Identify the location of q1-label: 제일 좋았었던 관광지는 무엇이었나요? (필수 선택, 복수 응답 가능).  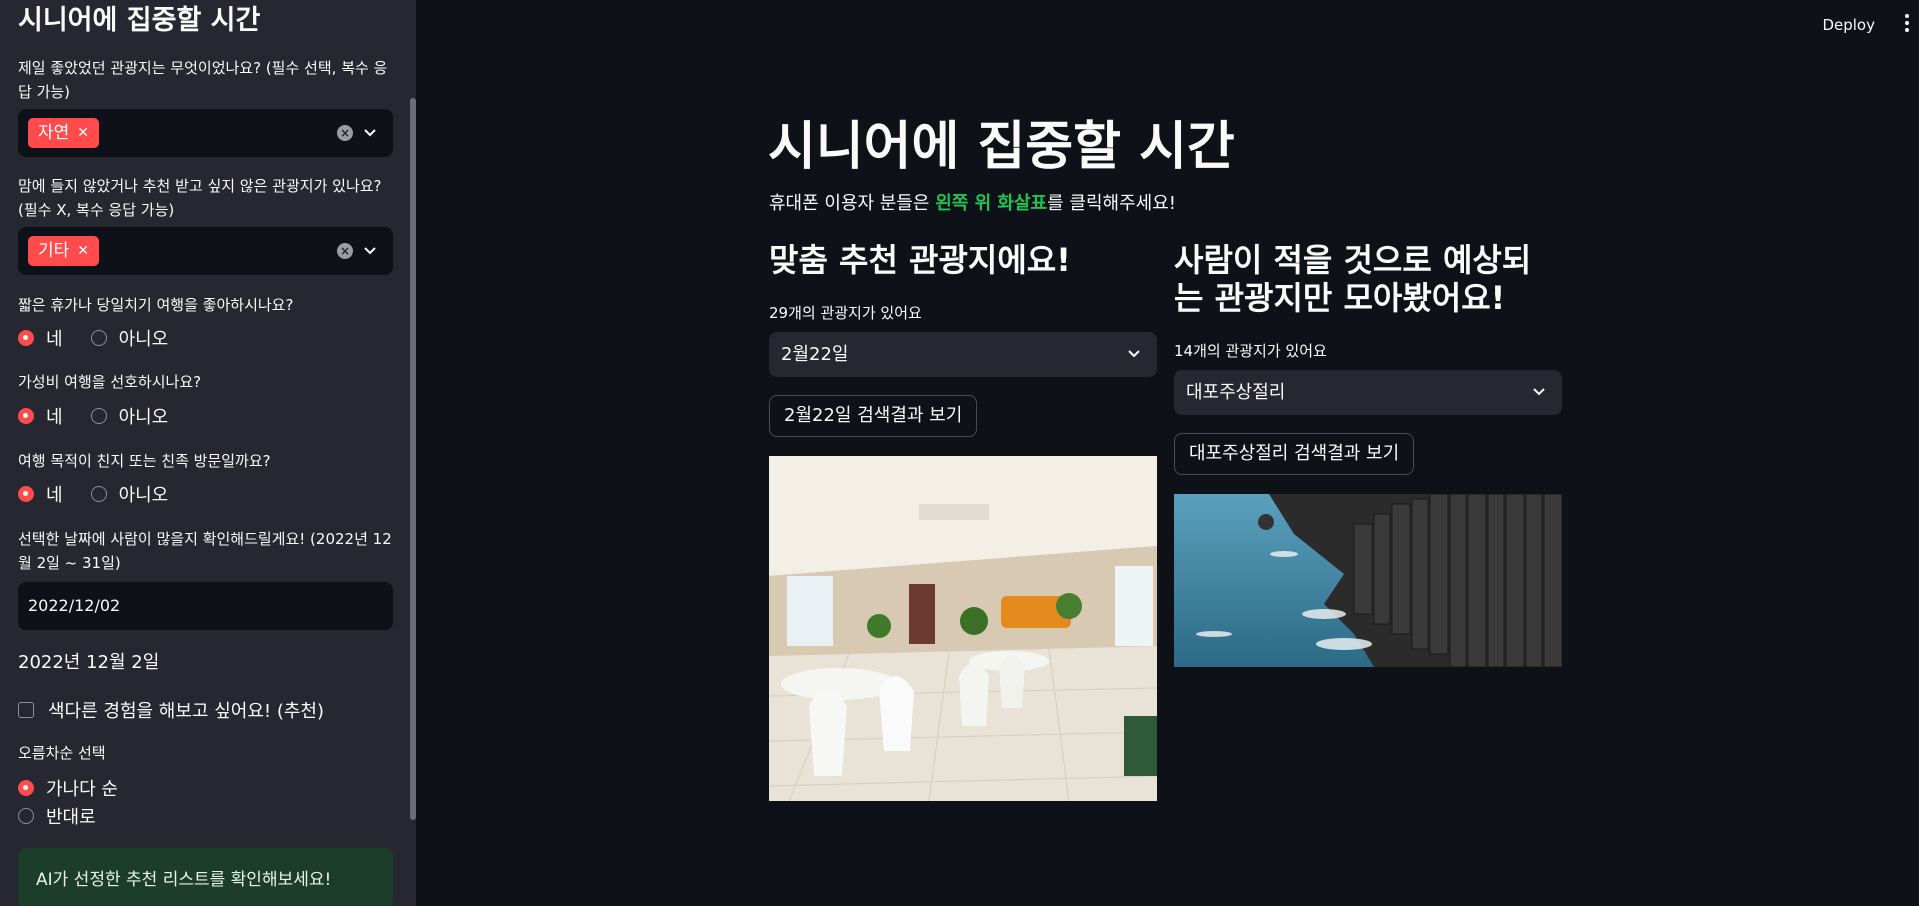
(203, 80).